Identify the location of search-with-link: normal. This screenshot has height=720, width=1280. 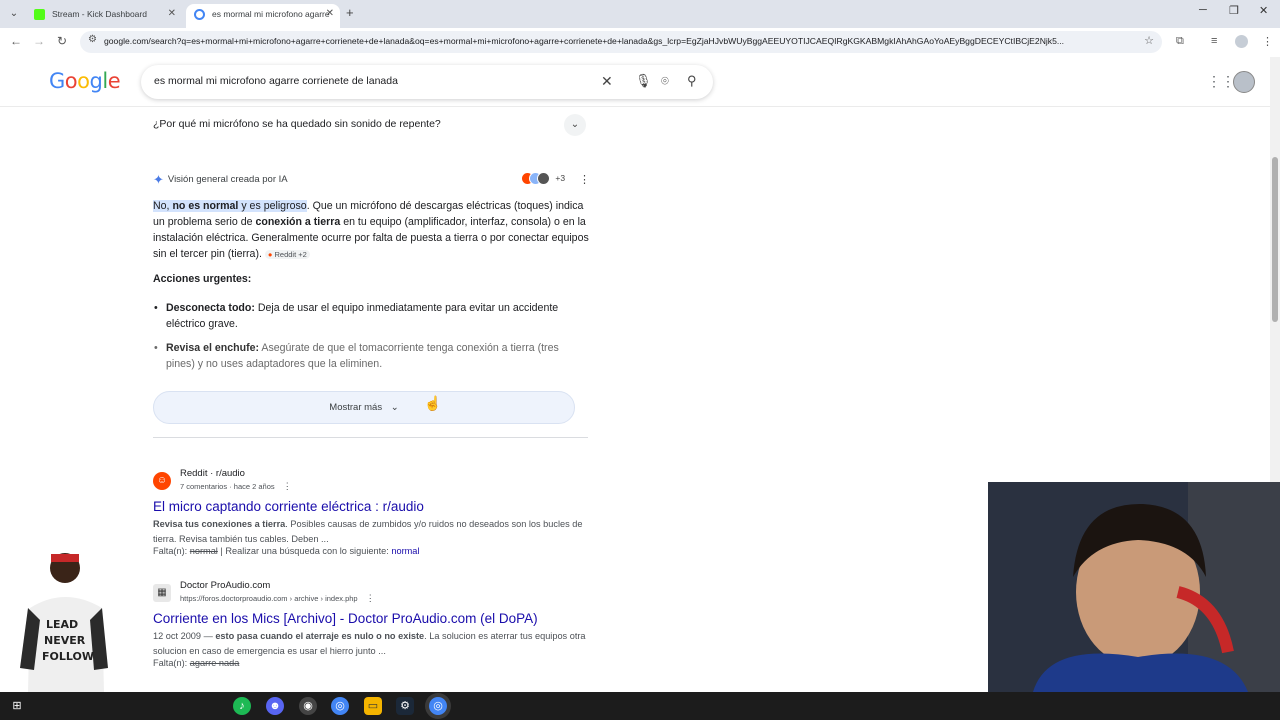
(405, 551).